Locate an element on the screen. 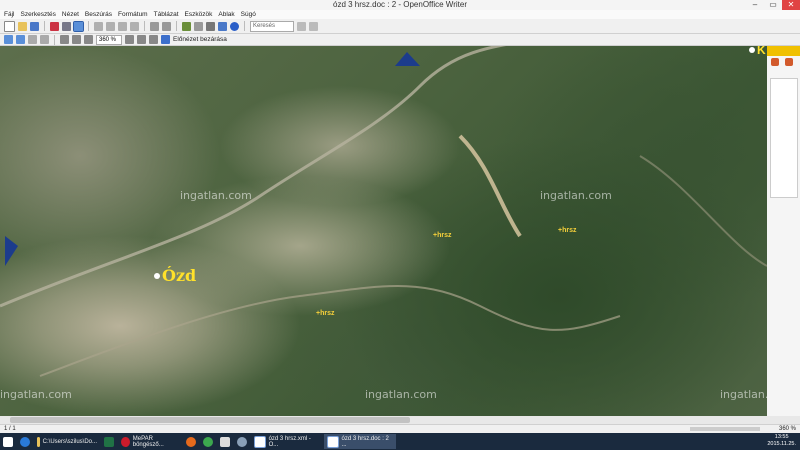 The width and height of the screenshot is (800, 450). menu-edit: Szerkesztés is located at coordinates (37, 14).